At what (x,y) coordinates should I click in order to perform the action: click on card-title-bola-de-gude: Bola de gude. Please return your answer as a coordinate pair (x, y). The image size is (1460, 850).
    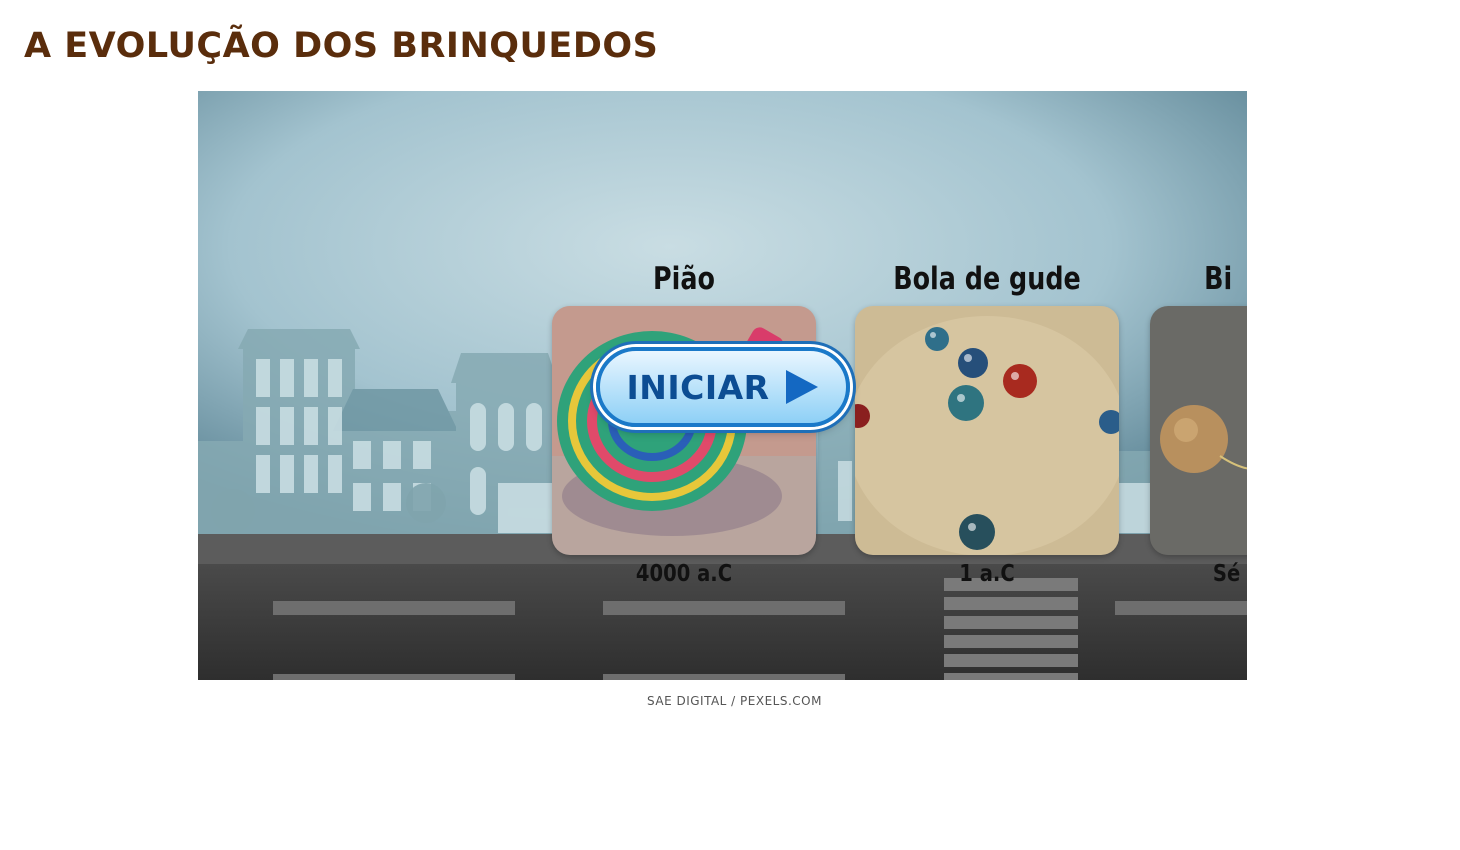
    Looking at the image, I should click on (987, 279).